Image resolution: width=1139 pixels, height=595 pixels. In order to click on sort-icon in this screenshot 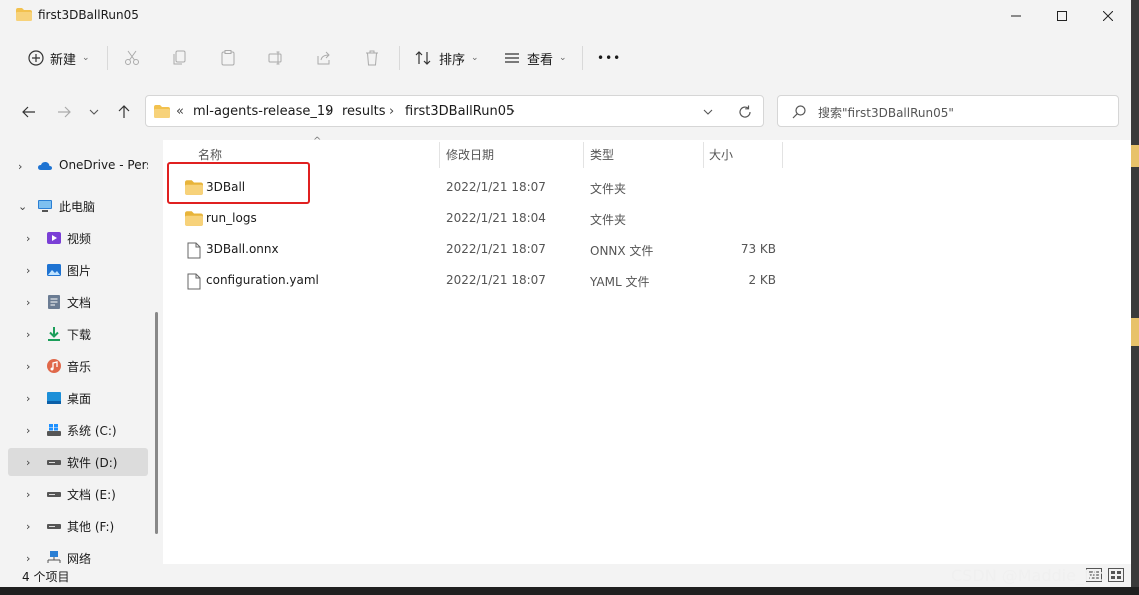, I will do `click(423, 58)`.